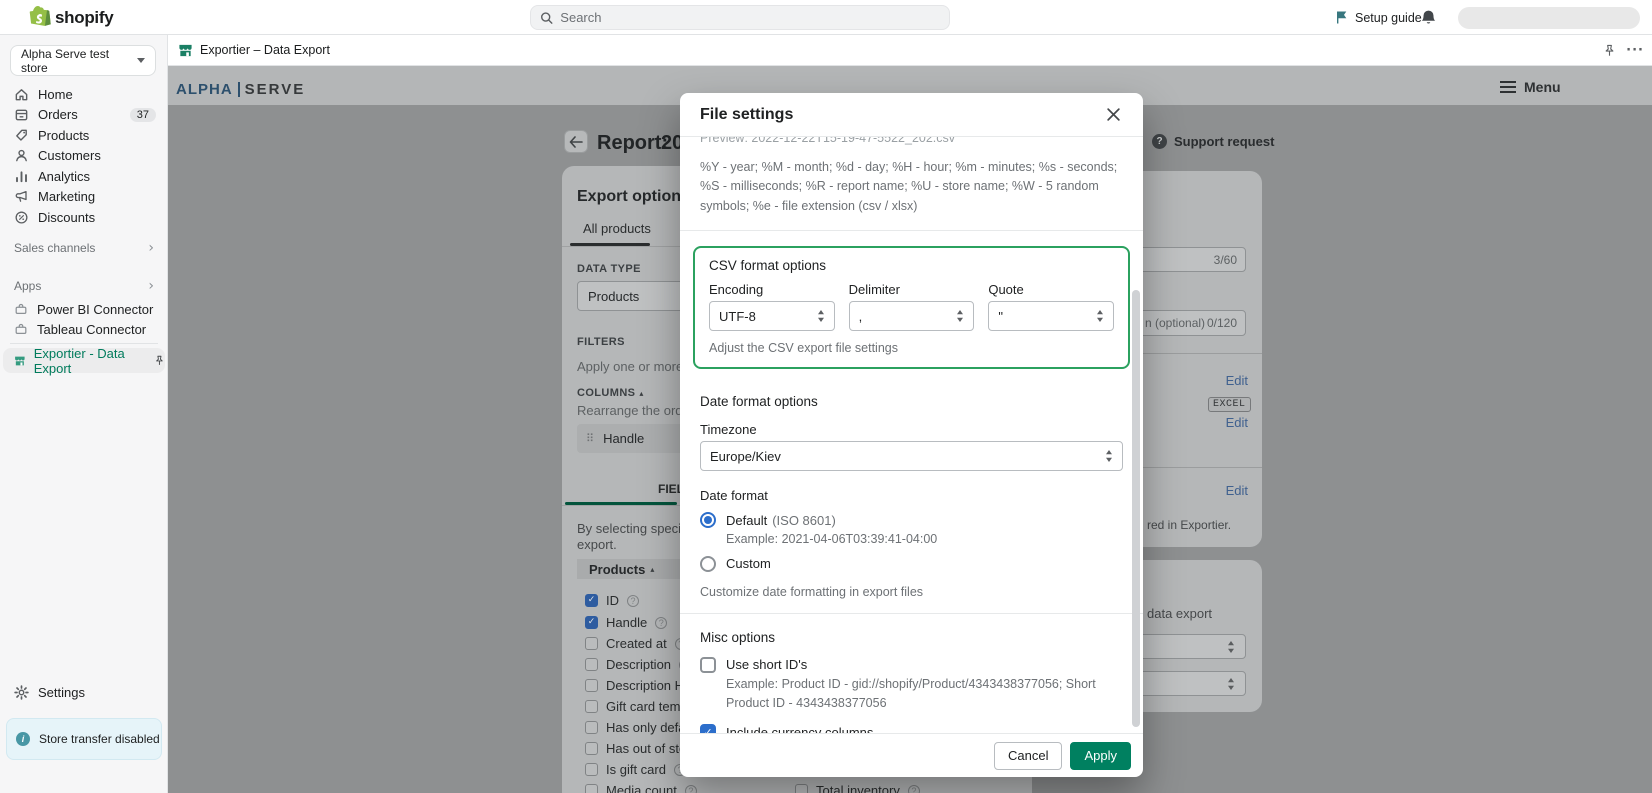  Describe the element at coordinates (84, 309) in the screenshot. I see `sidebar-item-power-bi-connector: Power BI Connector` at that location.